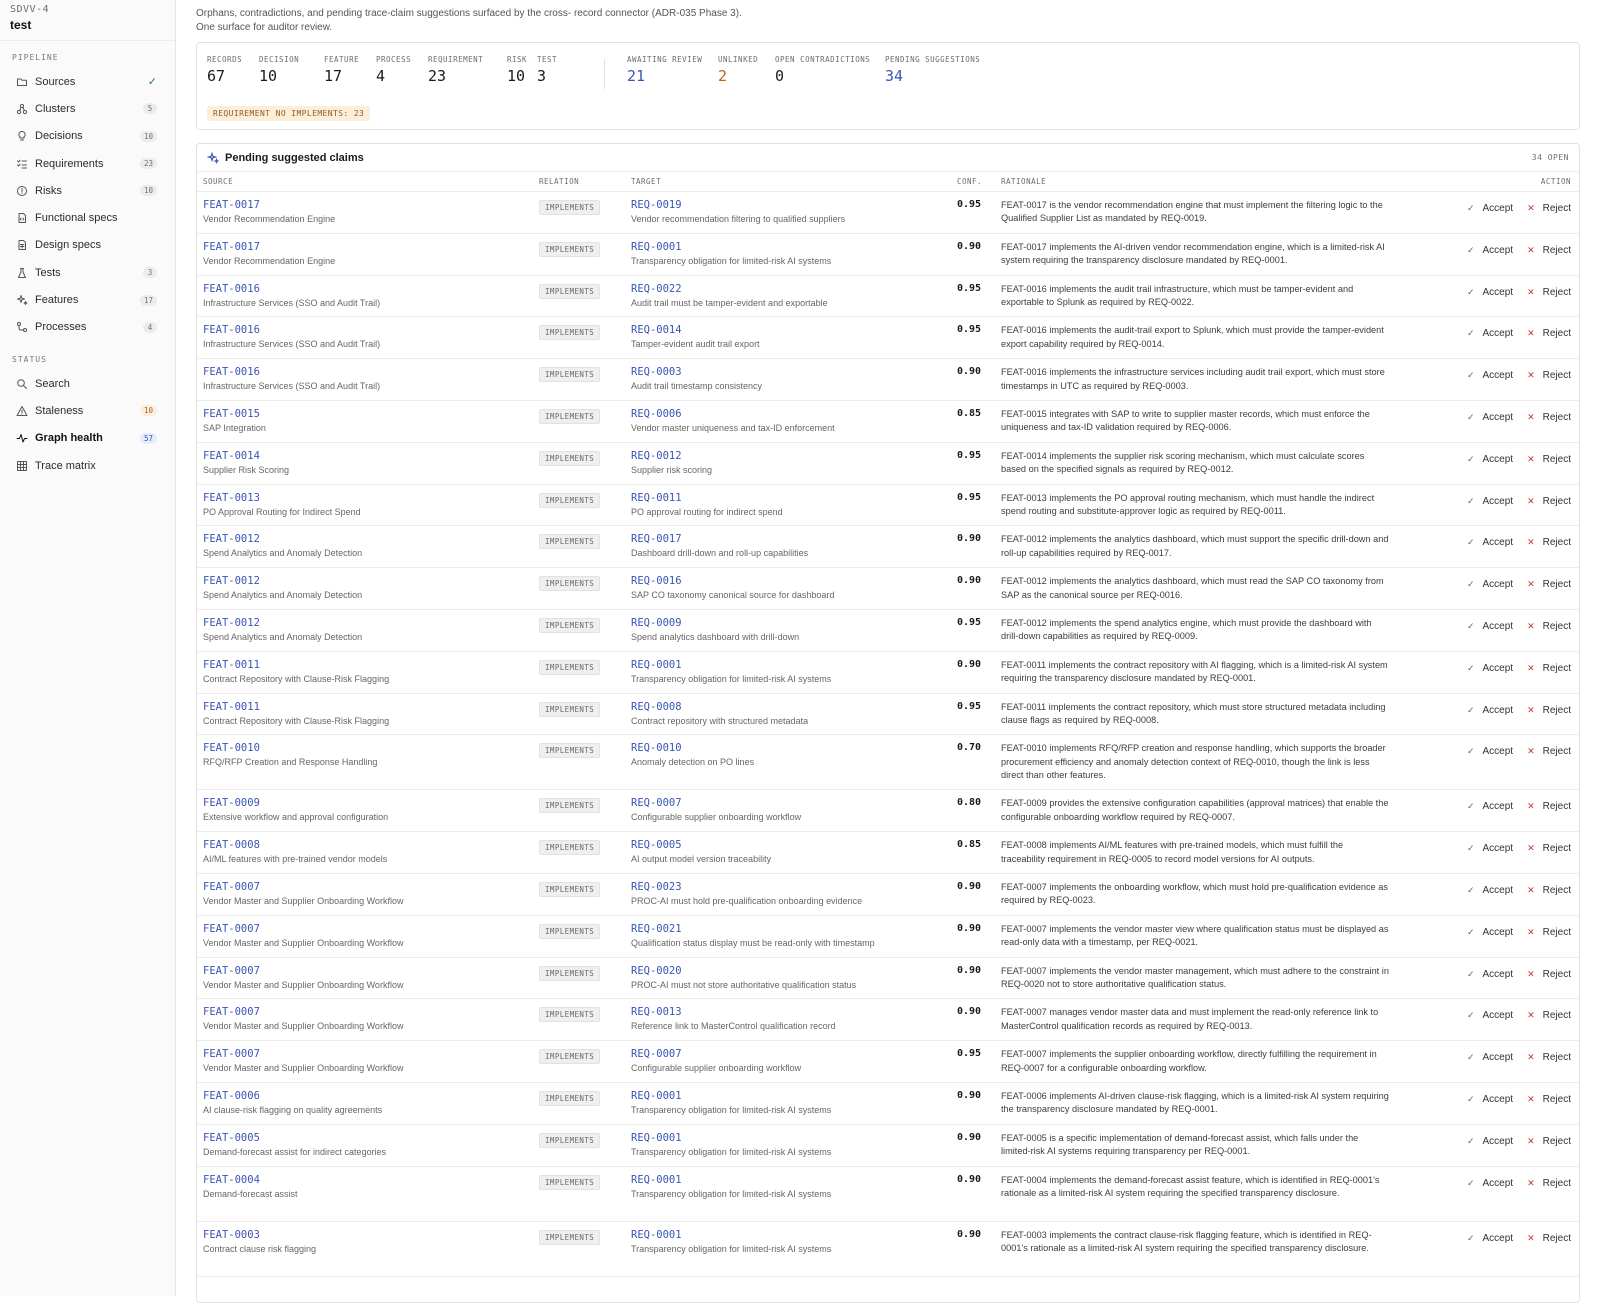  Describe the element at coordinates (794, 748) in the screenshot. I see `target-link: REQ-0010` at that location.